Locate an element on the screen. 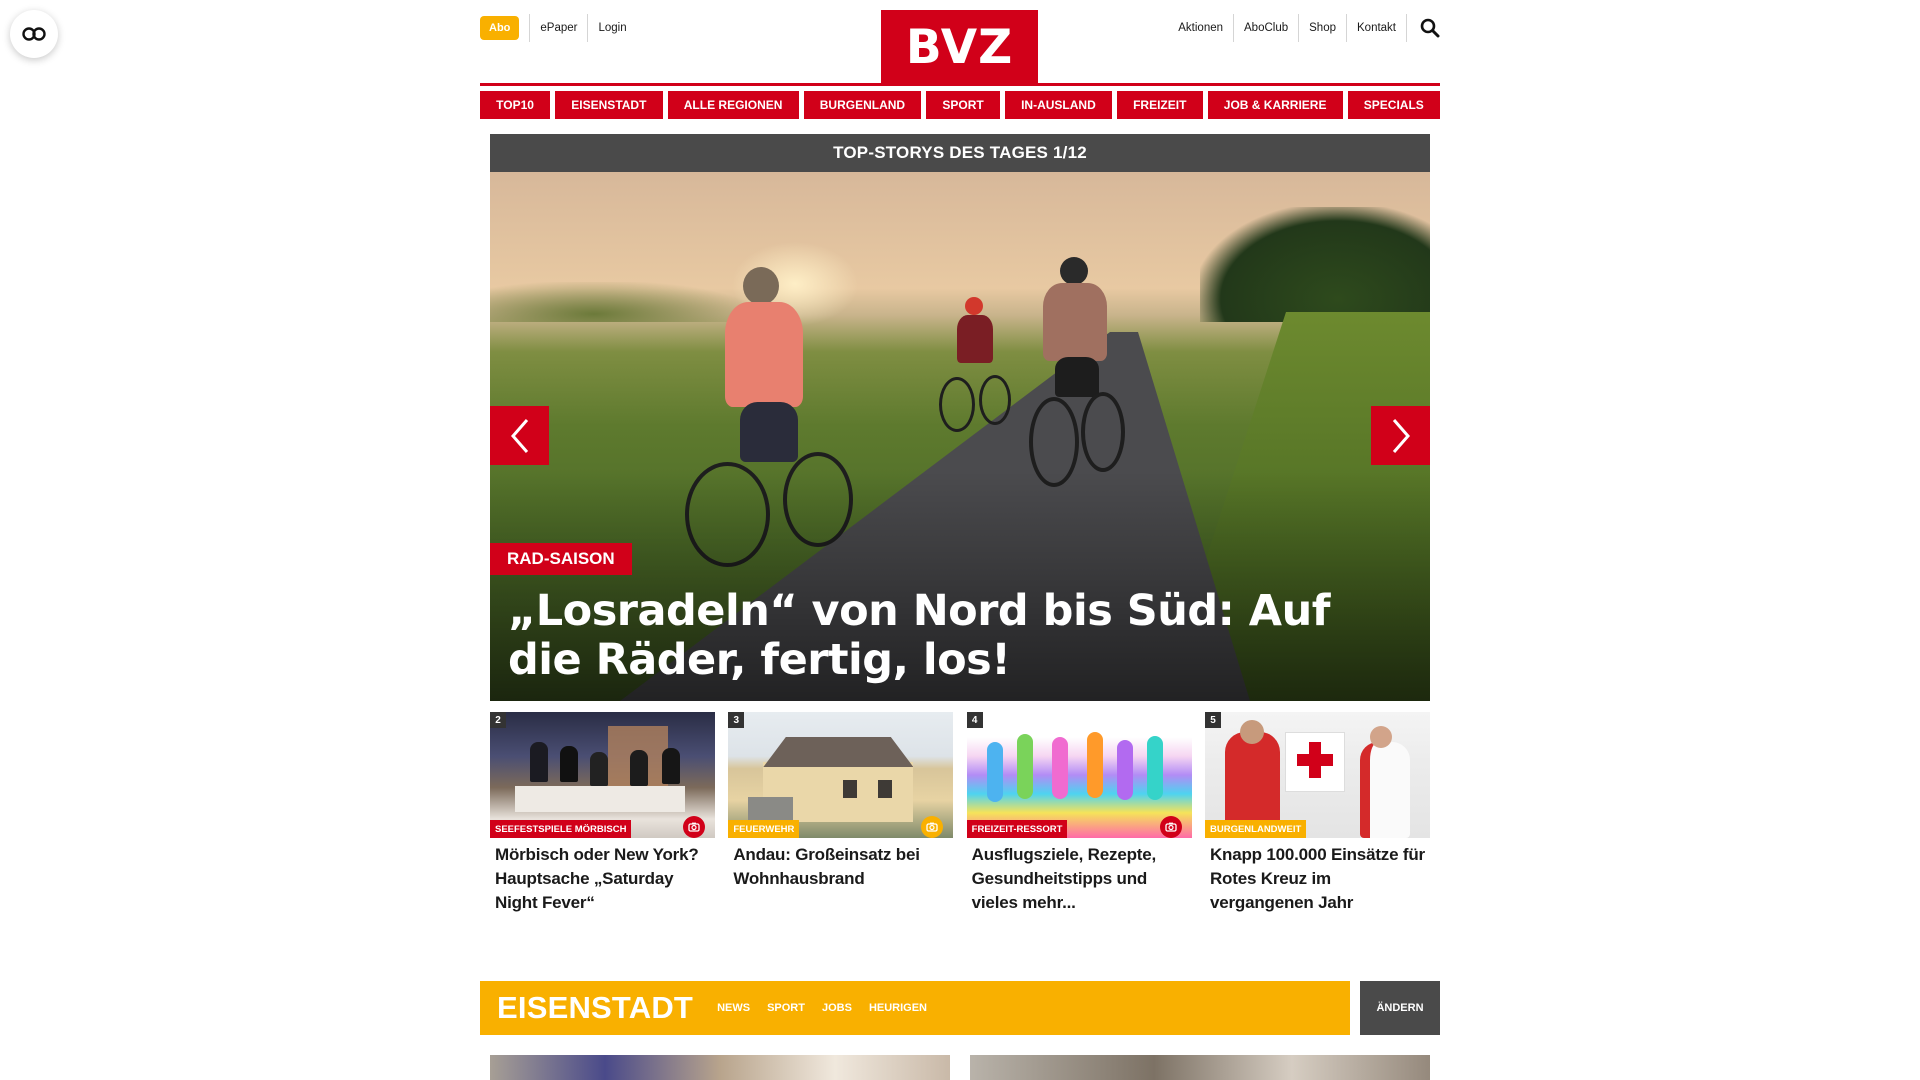  nav-burgenland: BURGENLAND is located at coordinates (862, 105).